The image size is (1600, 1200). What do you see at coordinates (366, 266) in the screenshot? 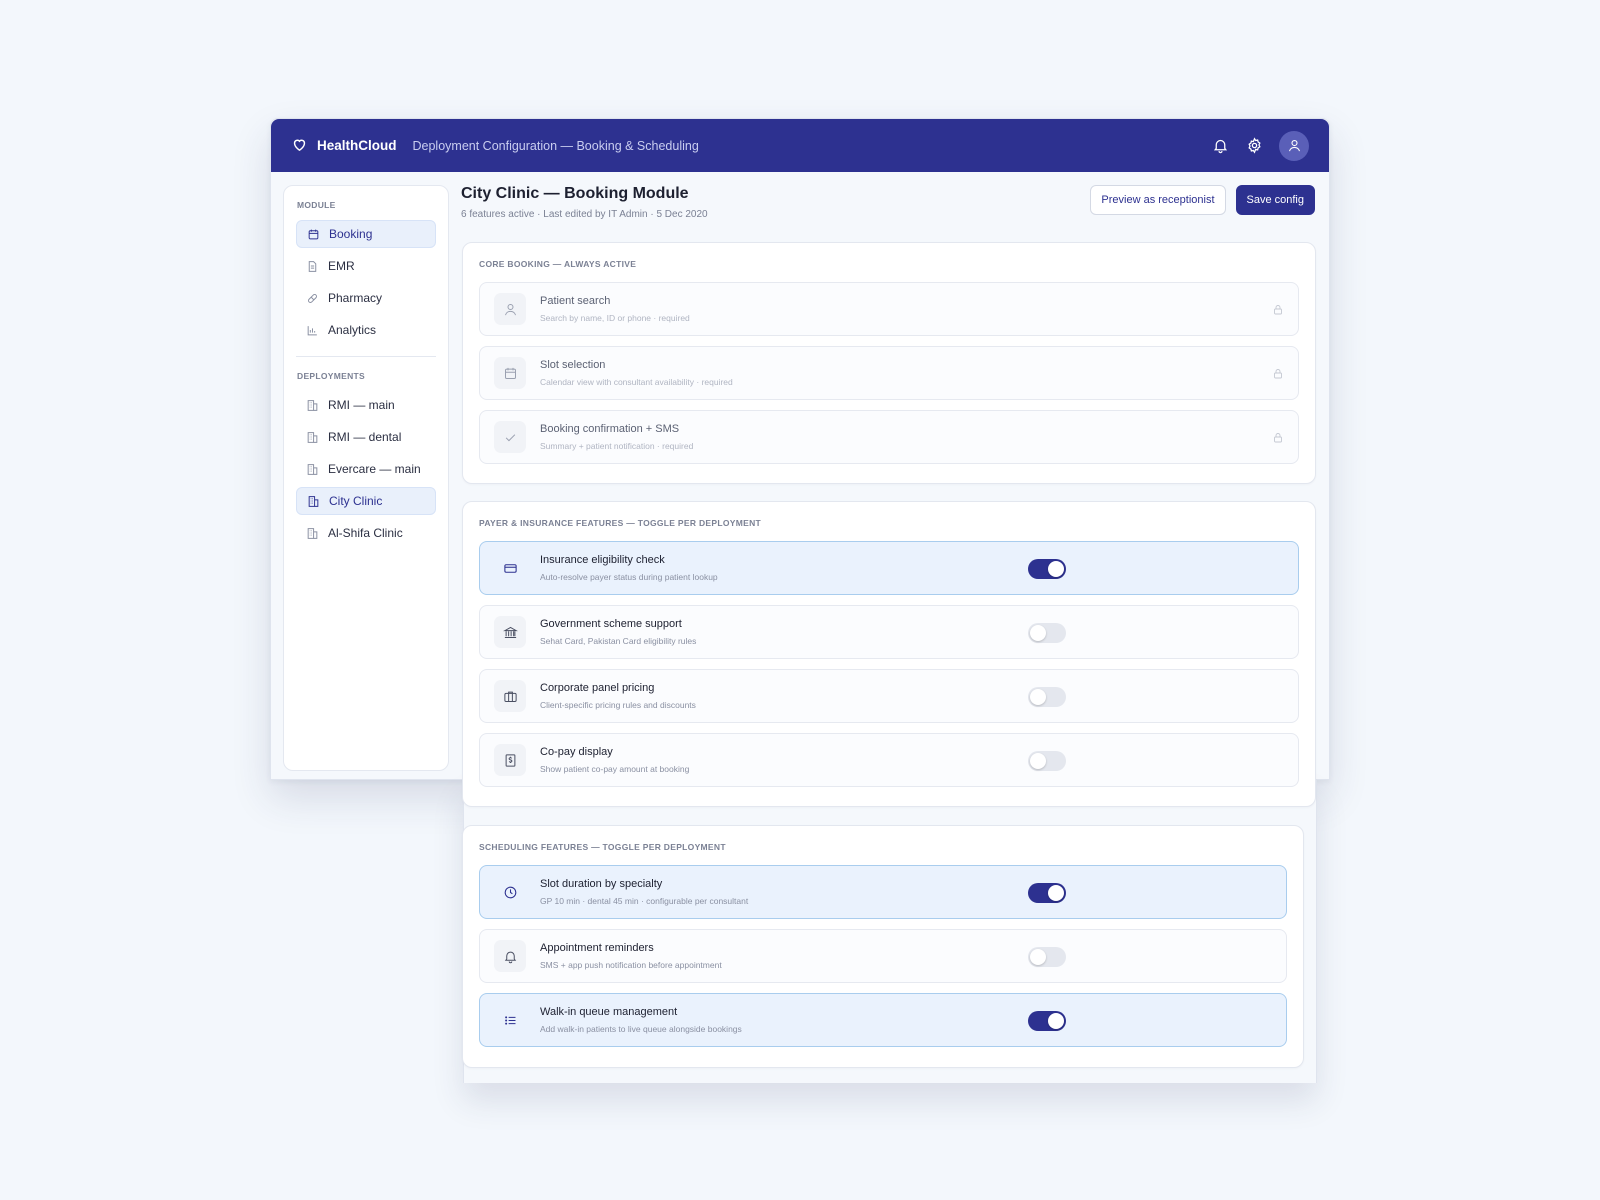
I see `sidebar-item-emr: EMR` at bounding box center [366, 266].